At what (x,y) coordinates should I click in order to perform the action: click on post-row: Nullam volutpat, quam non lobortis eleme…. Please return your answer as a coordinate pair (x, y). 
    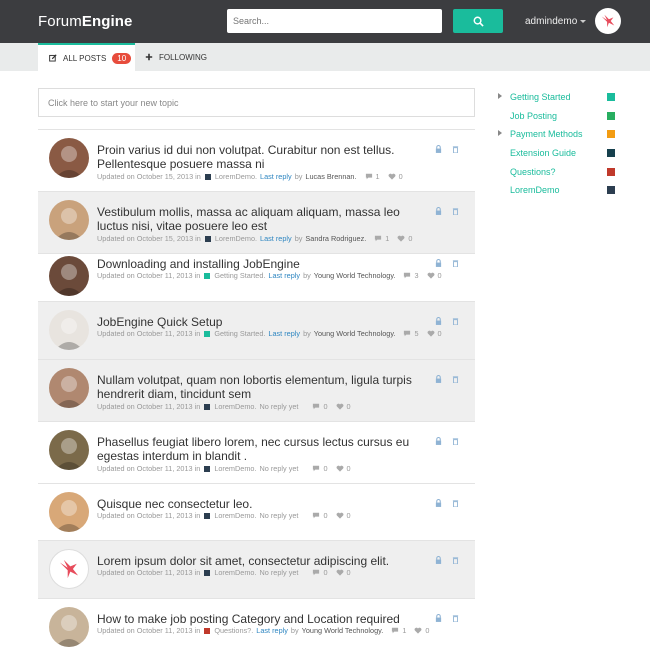
    Looking at the image, I should click on (256, 390).